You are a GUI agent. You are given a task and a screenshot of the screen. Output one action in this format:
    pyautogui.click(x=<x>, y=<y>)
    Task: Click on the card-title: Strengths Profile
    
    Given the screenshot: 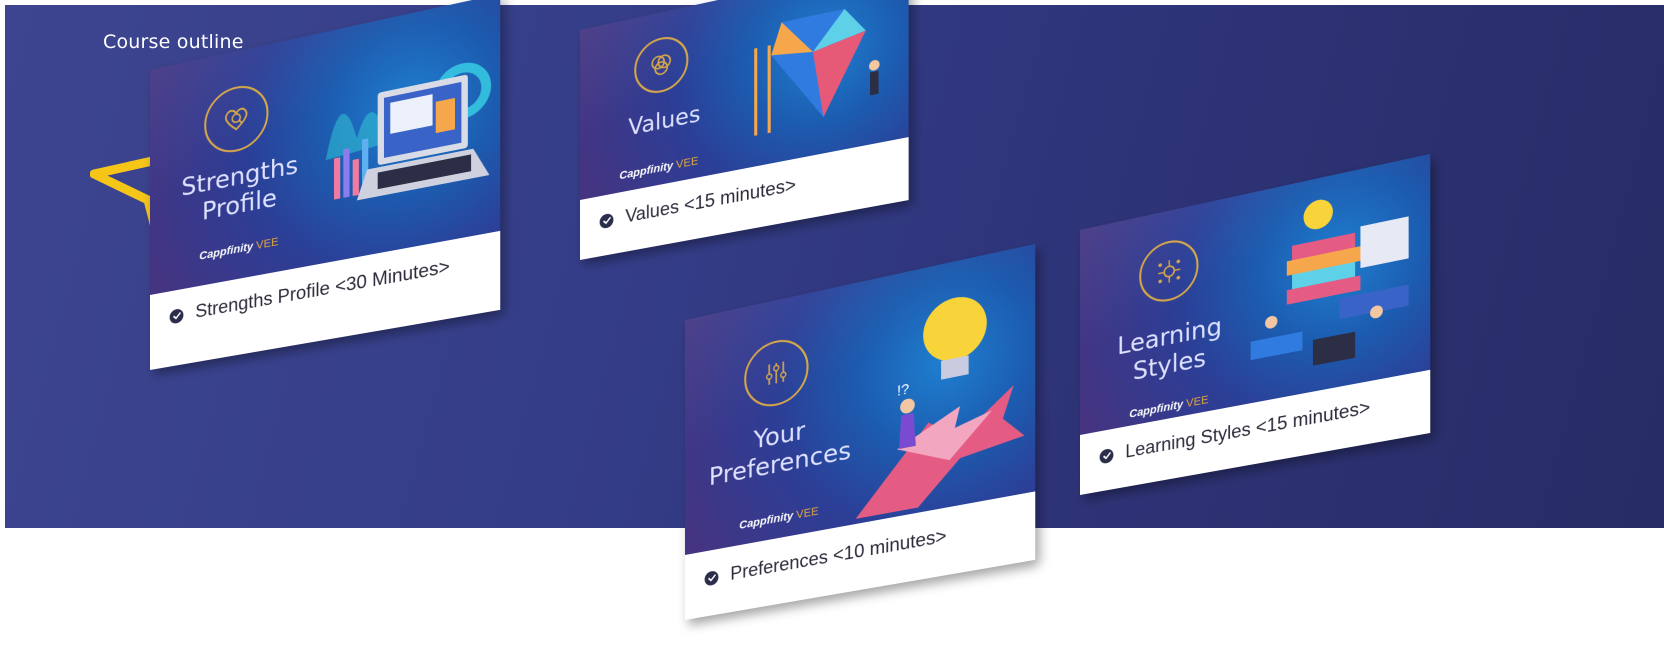 What is the action you would take?
    pyautogui.click(x=240, y=190)
    